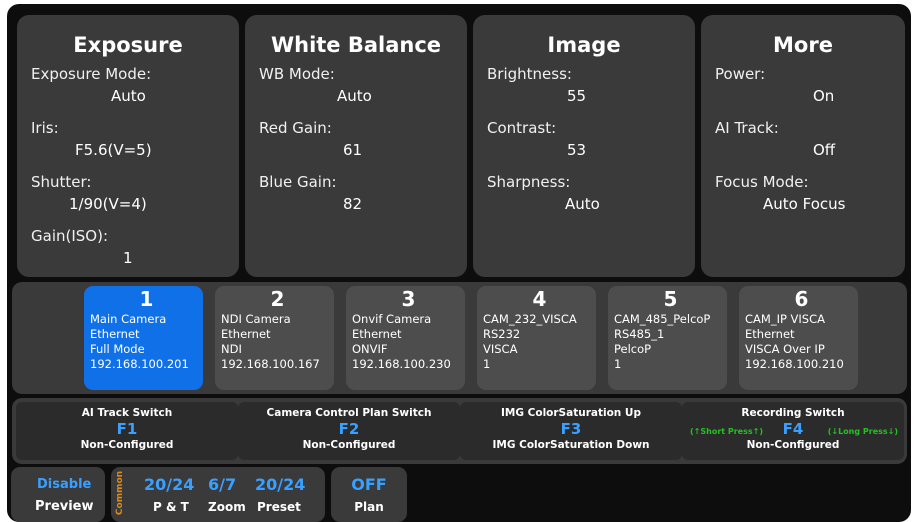 The height and width of the screenshot is (522, 920). I want to click on sharpness-label: Sharpness:, so click(529, 182).